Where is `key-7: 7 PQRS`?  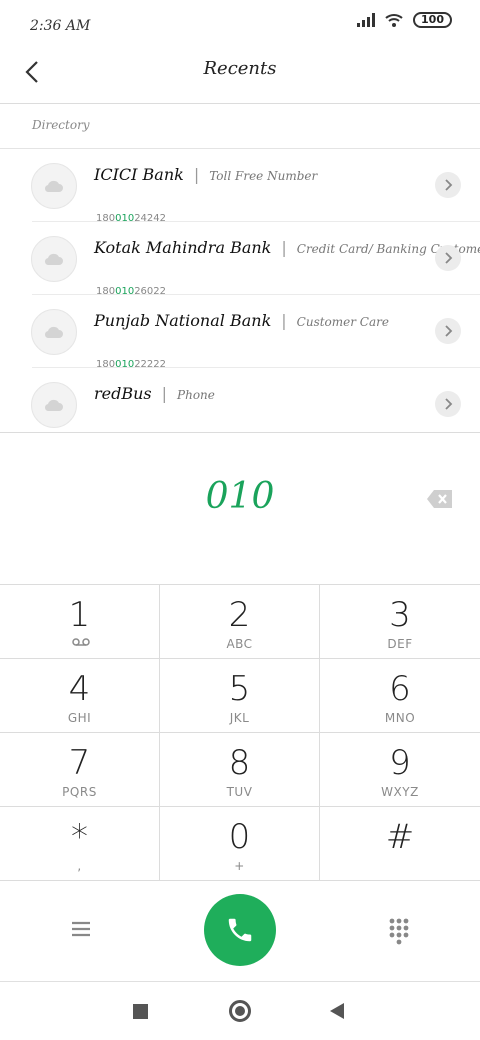
key-7: 7 PQRS is located at coordinates (80, 770).